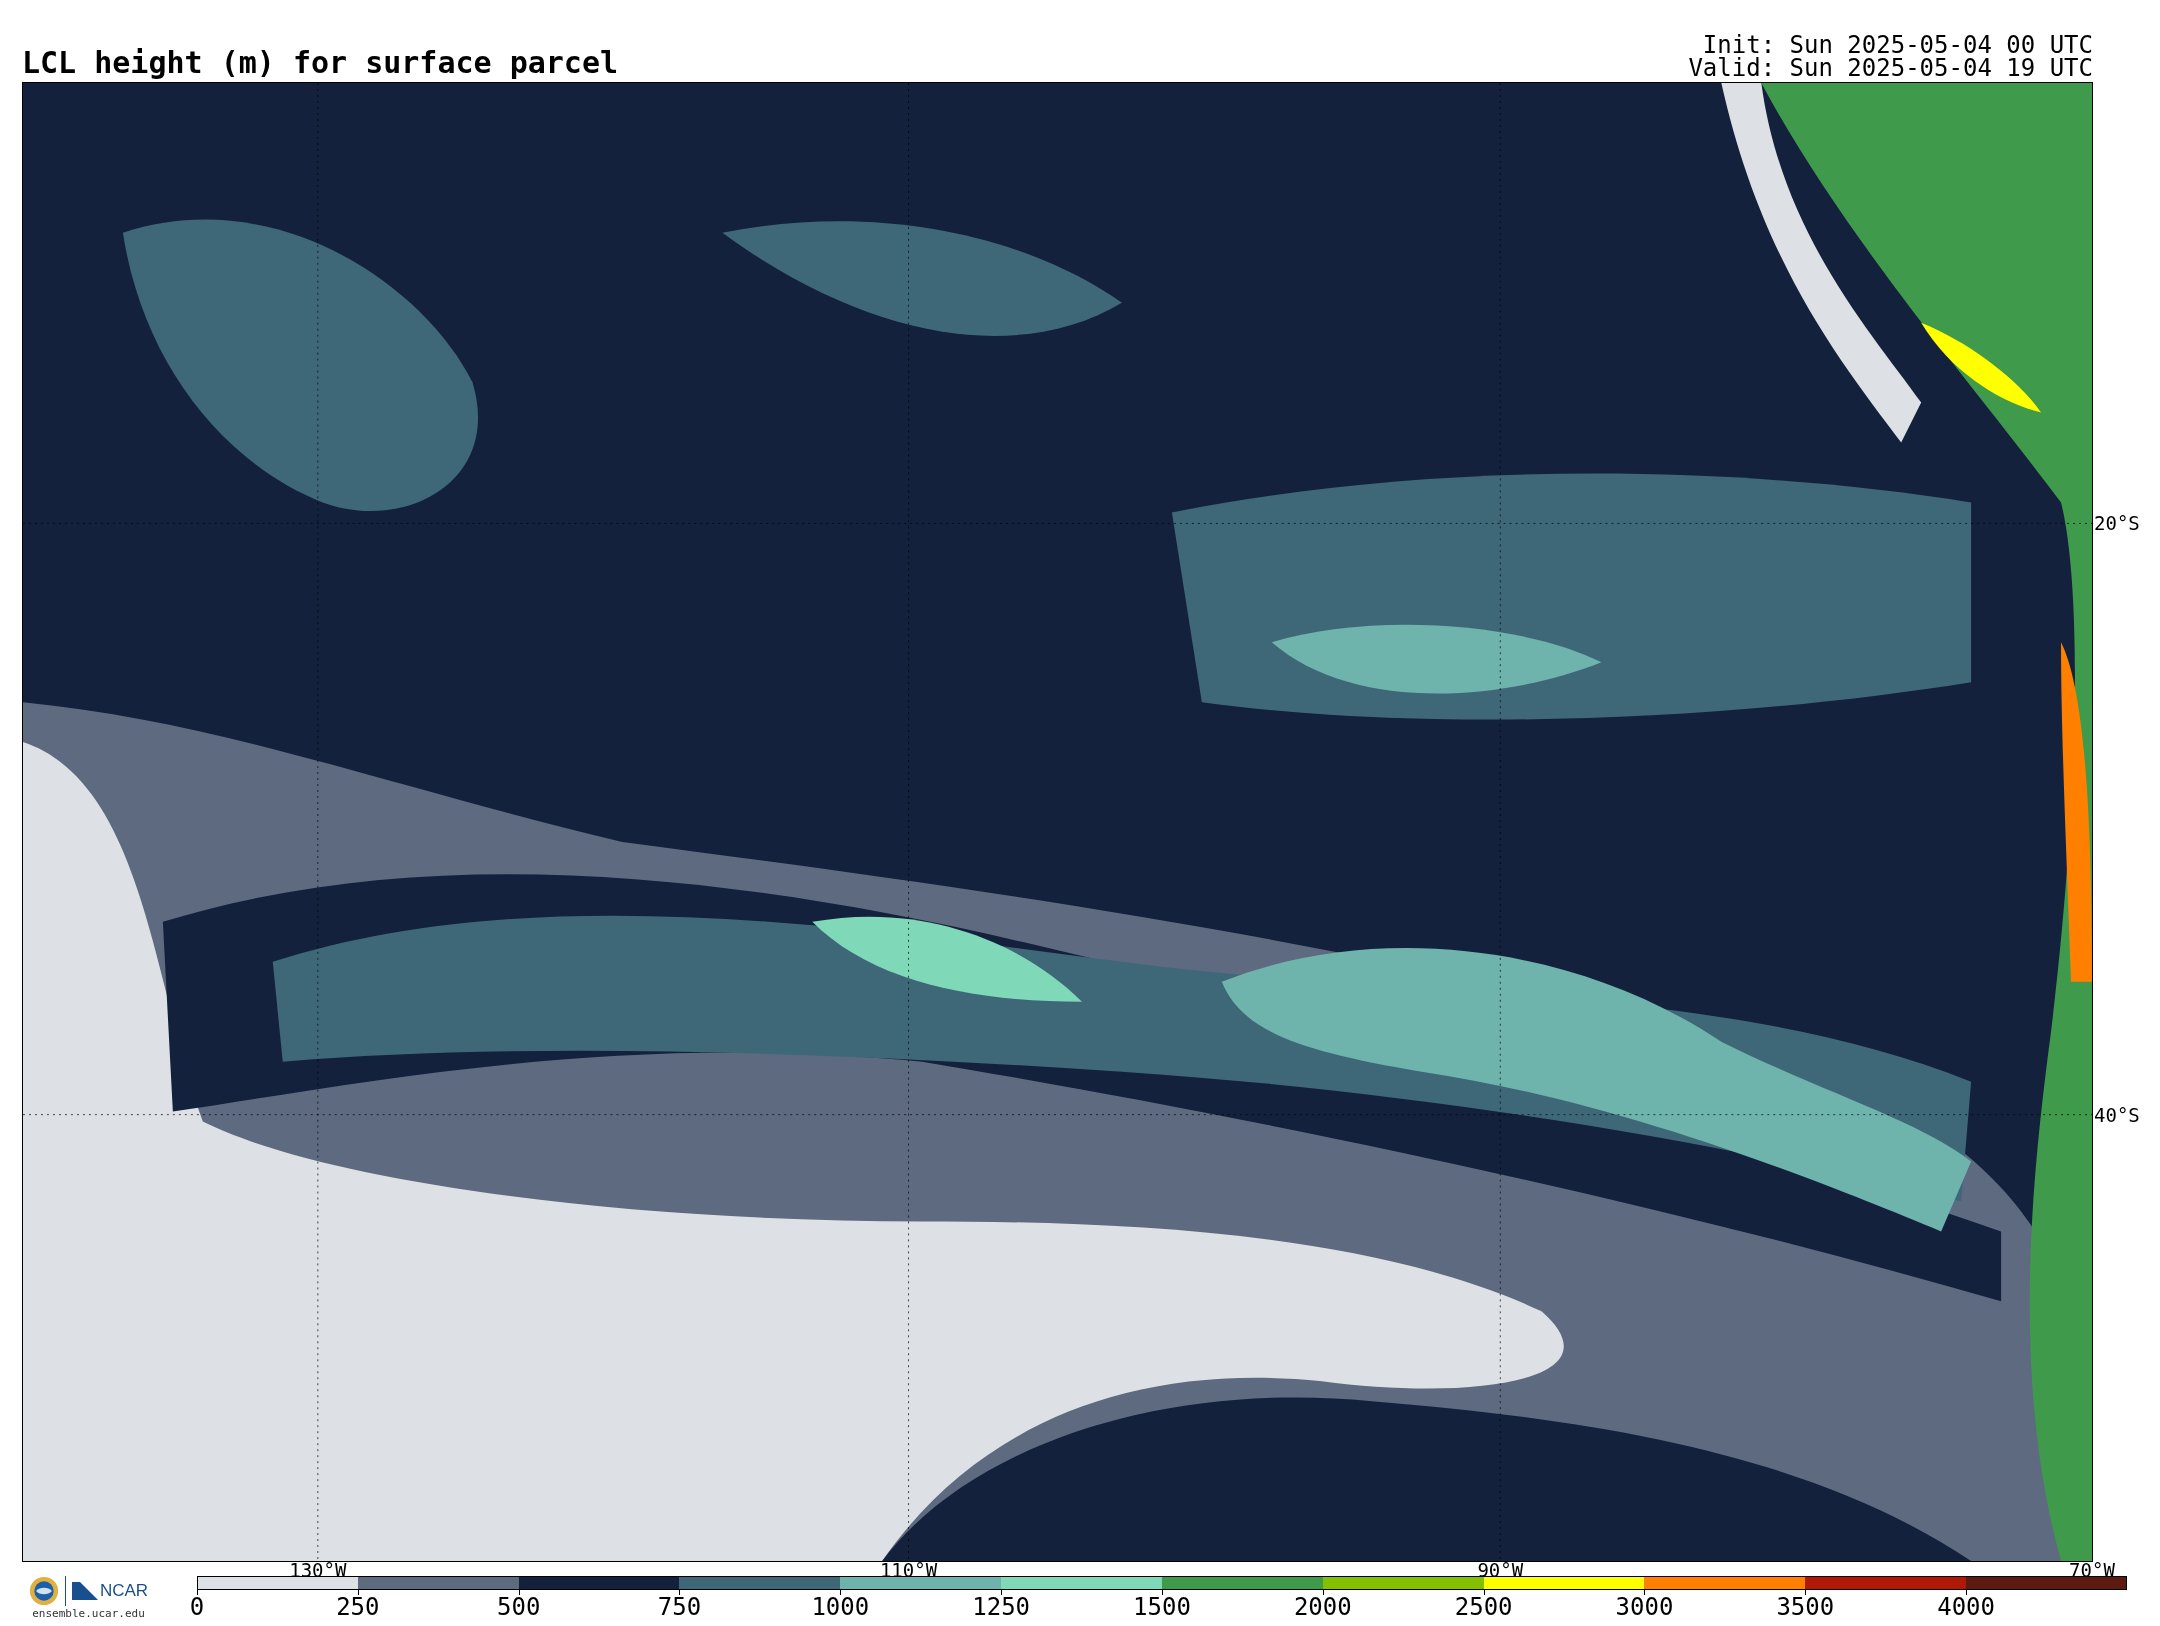  Describe the element at coordinates (1890, 68) in the screenshot. I see `valid-time: Valid: Sun 2025-05-04 19 UTC` at that location.